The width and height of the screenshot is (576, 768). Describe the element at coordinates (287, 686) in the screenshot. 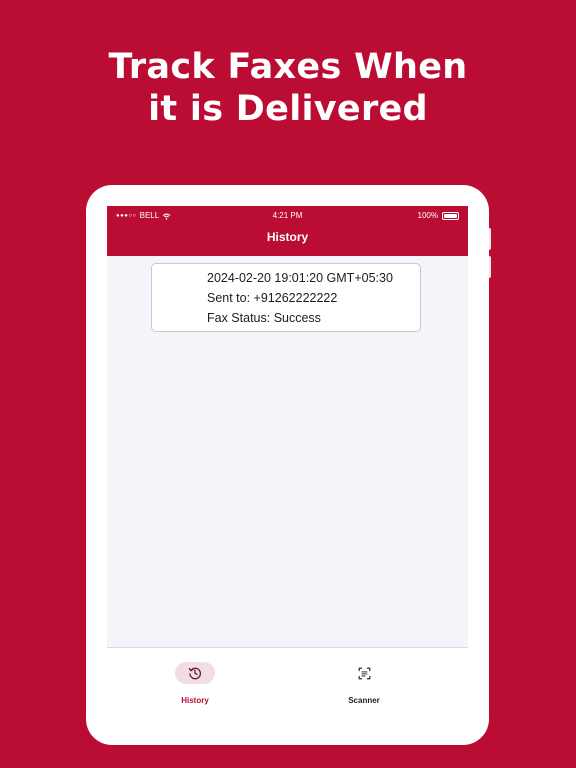

I see `bottom-navigation: History Scanner` at that location.